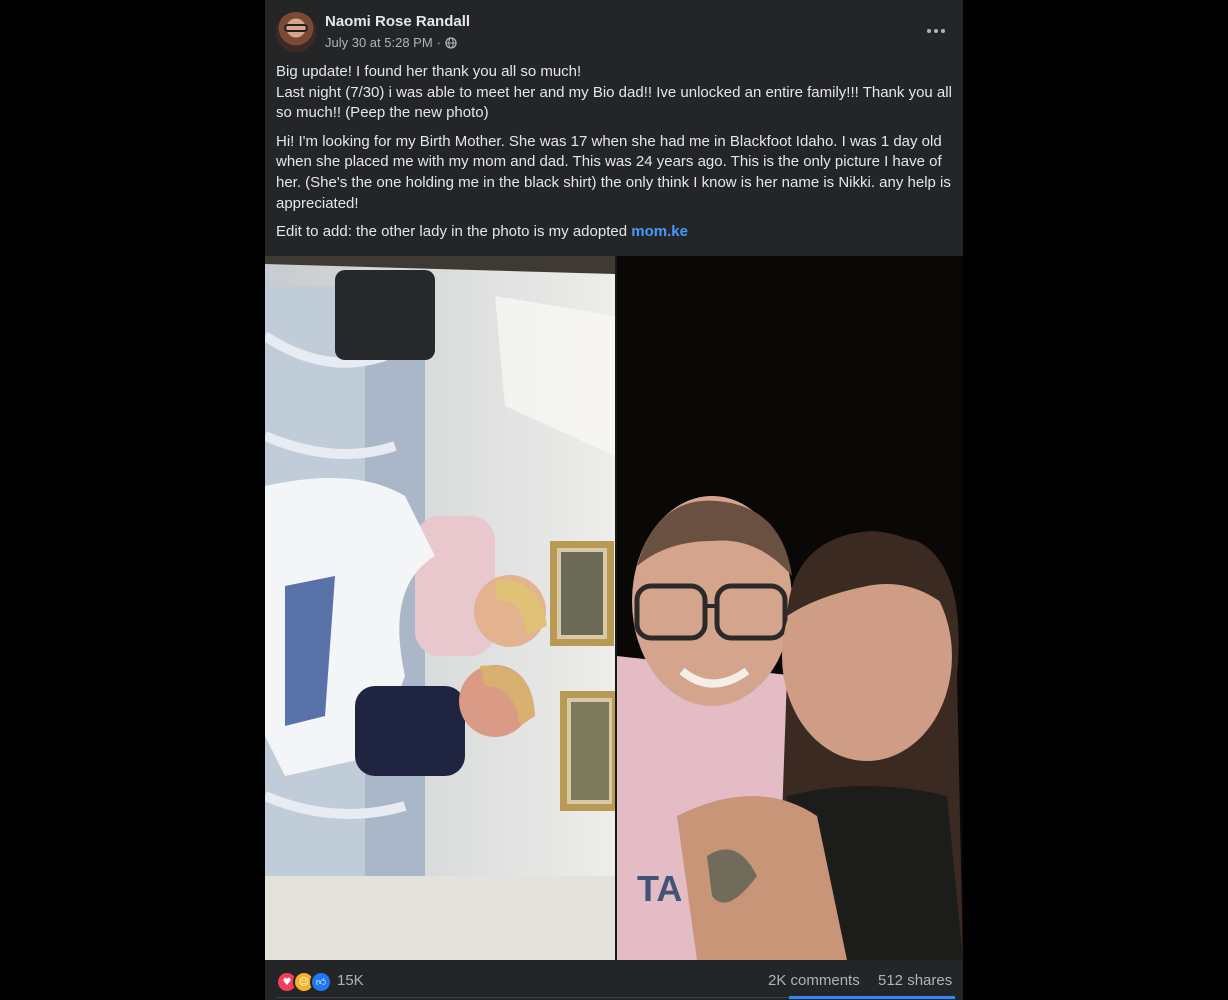 This screenshot has height=1000, width=1228. Describe the element at coordinates (397, 21) in the screenshot. I see `author-name: Naomi Rose Randall` at that location.